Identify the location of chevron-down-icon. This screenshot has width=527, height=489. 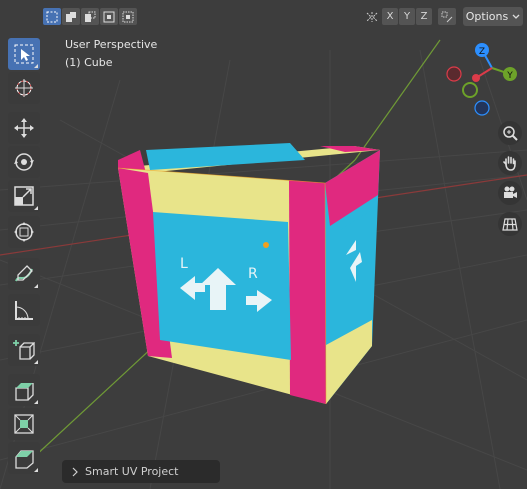
(516, 16).